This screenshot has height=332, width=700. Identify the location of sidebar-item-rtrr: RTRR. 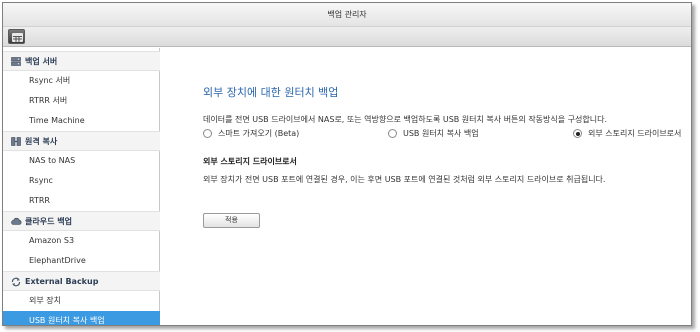
(81, 201).